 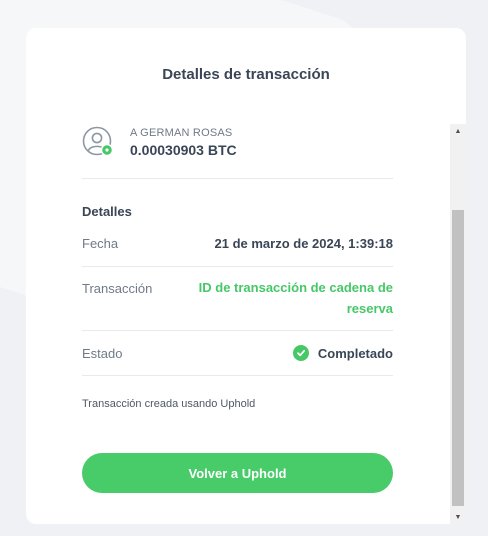 I want to click on user-avatar-icon, so click(x=98, y=141).